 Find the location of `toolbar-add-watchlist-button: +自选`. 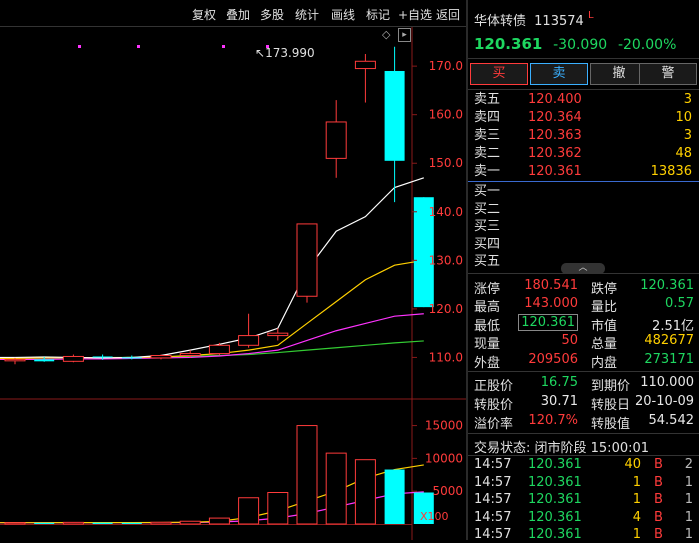

toolbar-add-watchlist-button: +自选 is located at coordinates (415, 13).